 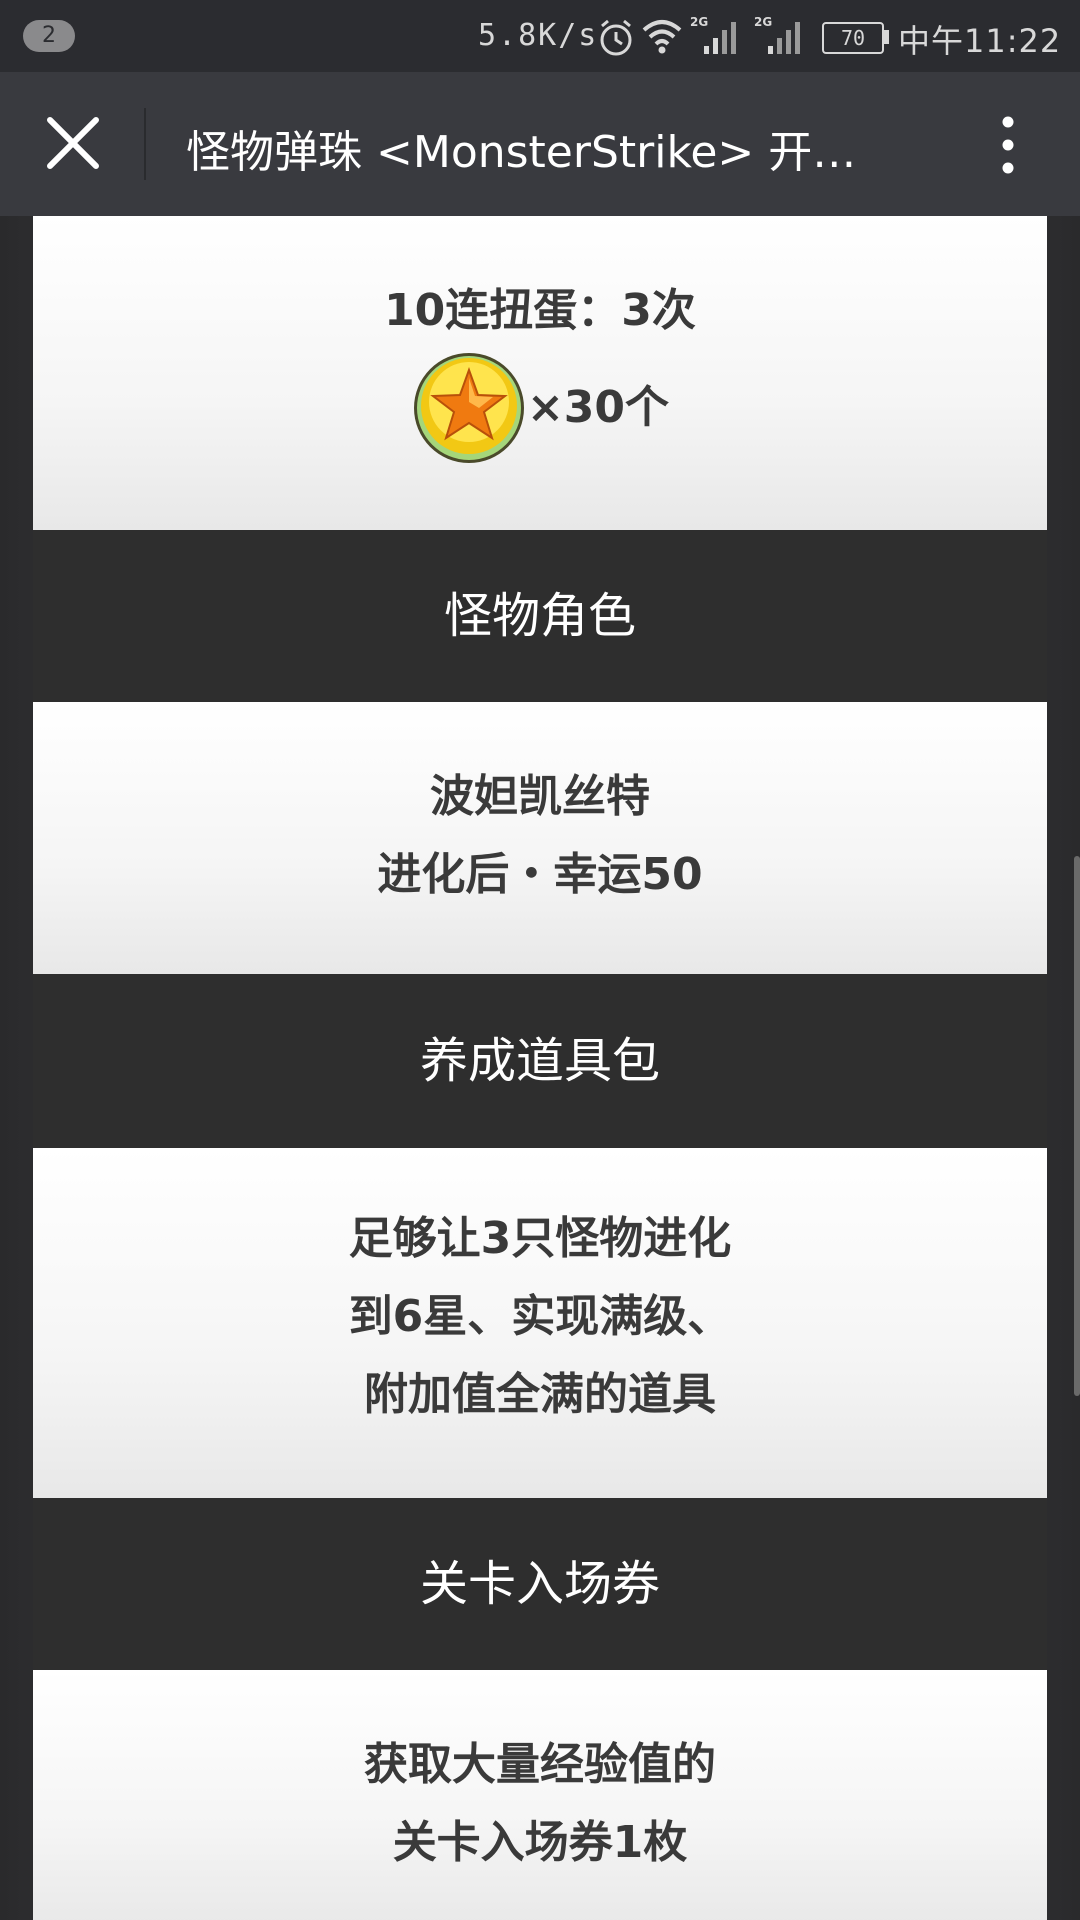 I want to click on monster-detail: 进化后・幸运50, so click(x=540, y=874).